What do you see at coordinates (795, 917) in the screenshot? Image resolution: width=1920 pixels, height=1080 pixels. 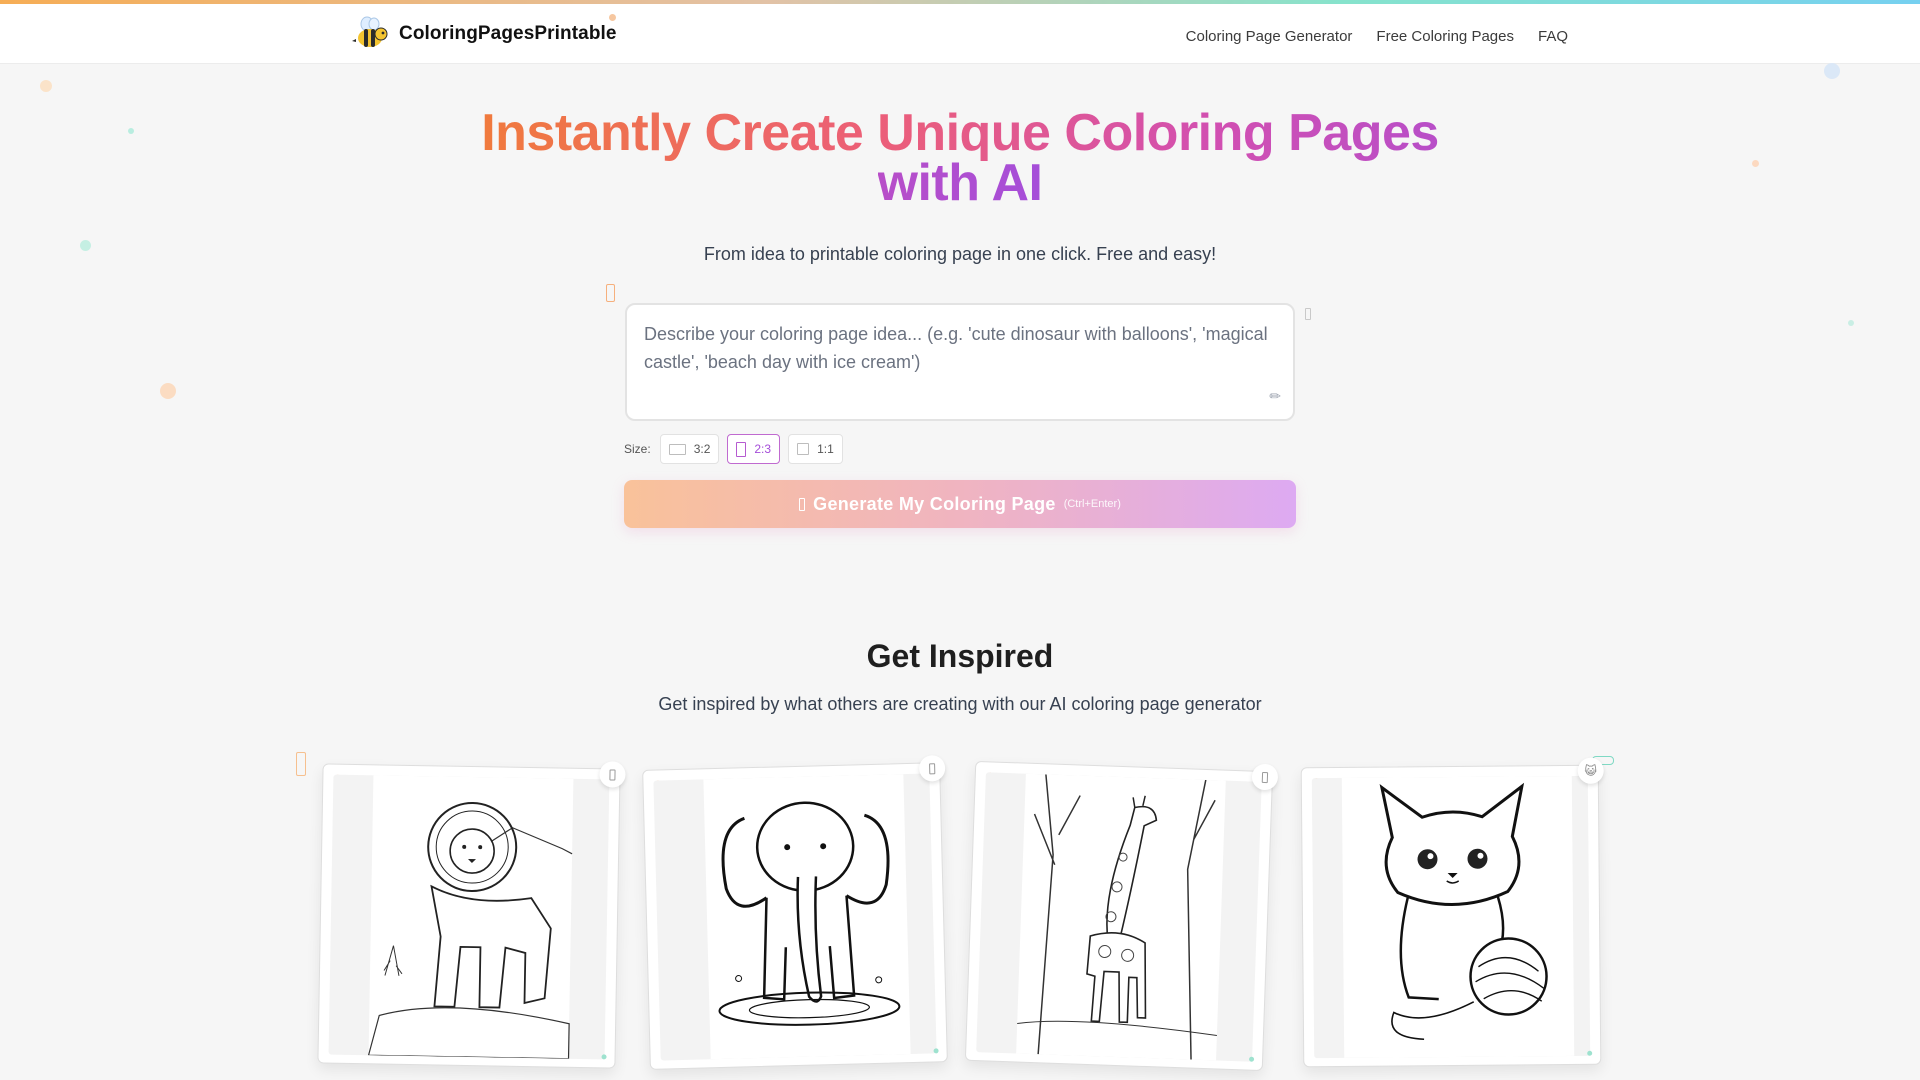 I see `elephant-coloring-image` at bounding box center [795, 917].